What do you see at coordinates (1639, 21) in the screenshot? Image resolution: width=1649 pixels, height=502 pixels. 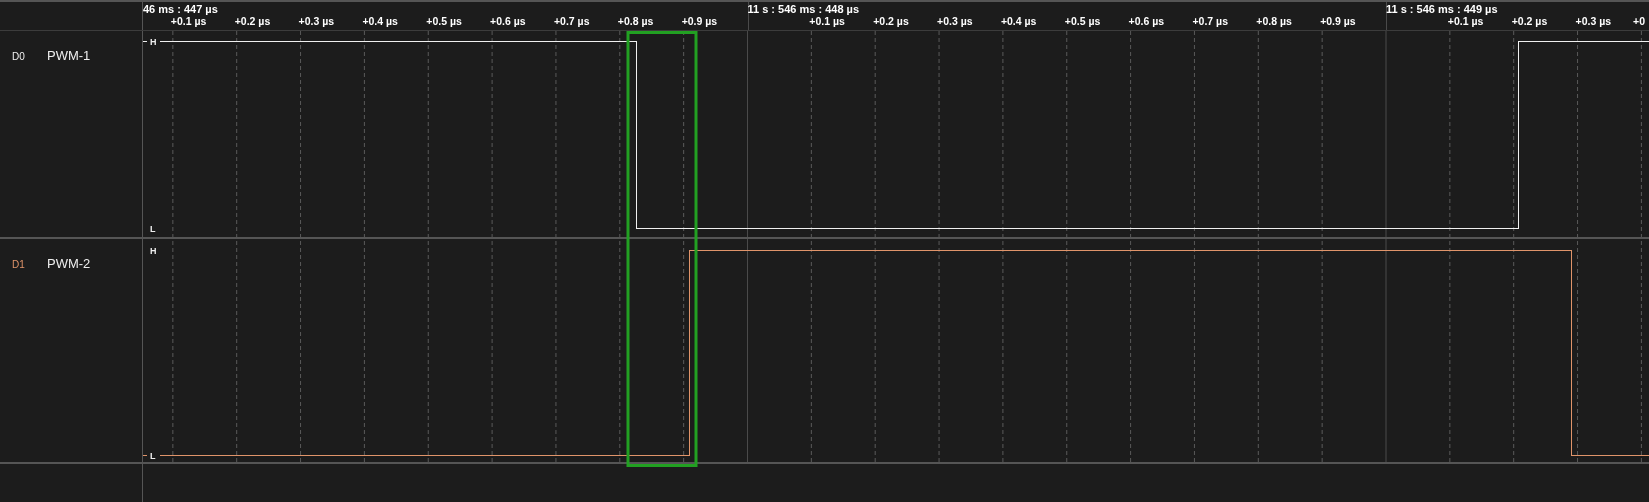 I see `tick-label: +0` at bounding box center [1639, 21].